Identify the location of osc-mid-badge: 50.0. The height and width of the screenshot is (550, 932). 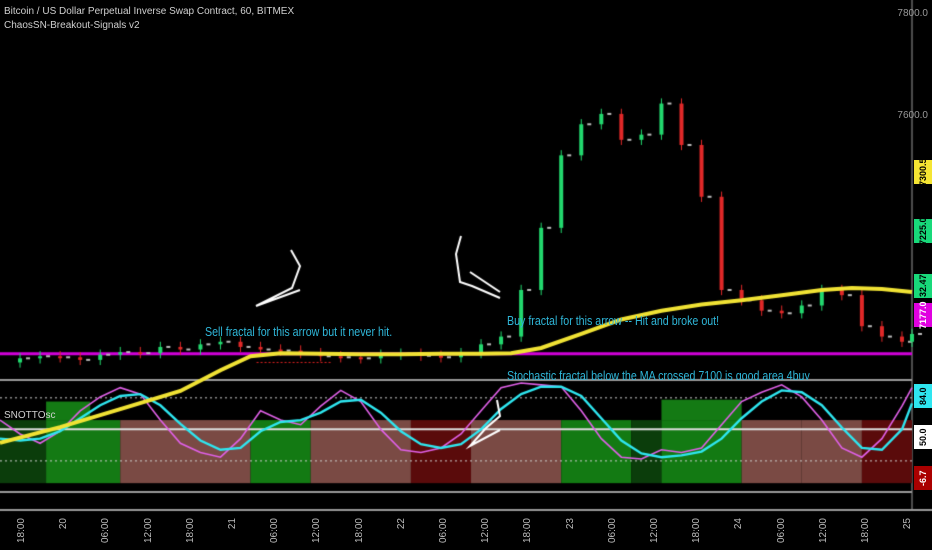
(923, 437).